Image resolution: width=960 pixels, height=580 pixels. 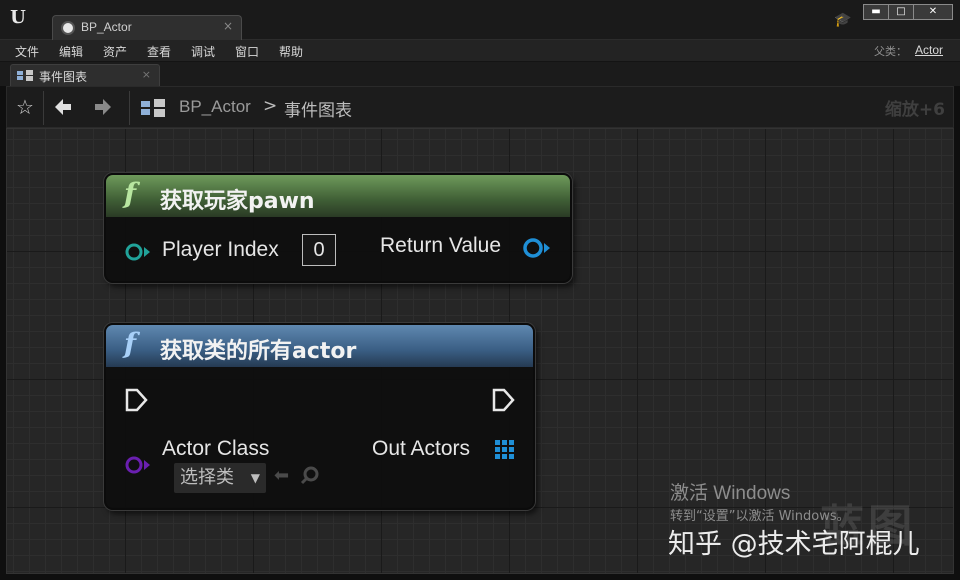 I want to click on node-header: f 获取类的所有actor, so click(x=319, y=346).